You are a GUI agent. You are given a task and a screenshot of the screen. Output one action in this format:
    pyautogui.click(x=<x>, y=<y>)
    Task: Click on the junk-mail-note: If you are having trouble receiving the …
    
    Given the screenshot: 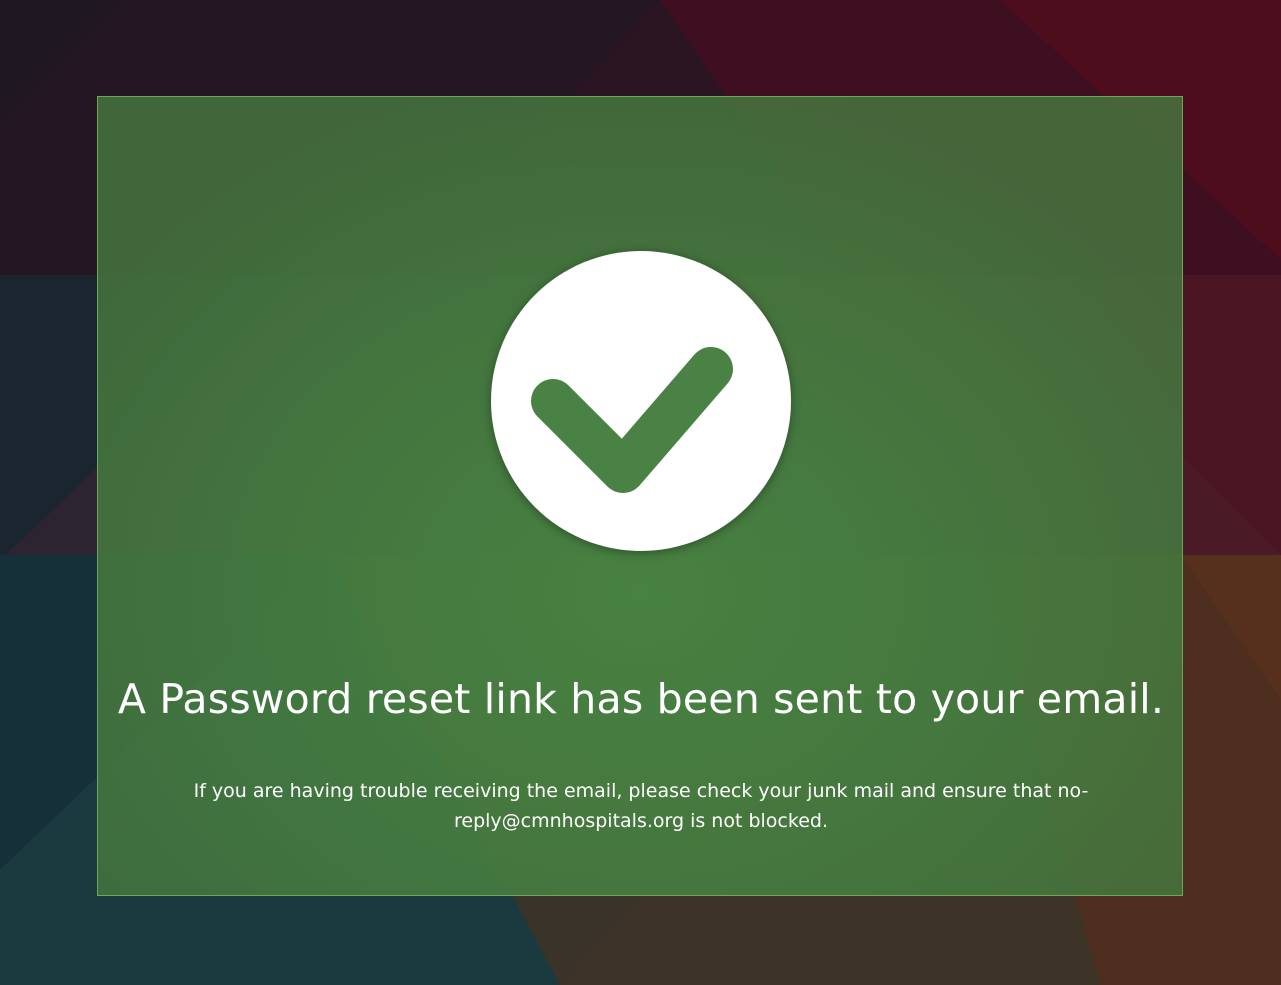 What is the action you would take?
    pyautogui.click(x=641, y=806)
    